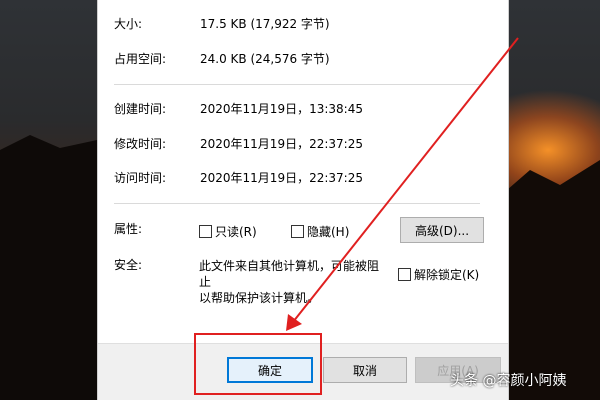 The width and height of the screenshot is (600, 400). I want to click on created-value: 2020年11月19日，13:38:45, so click(281, 109).